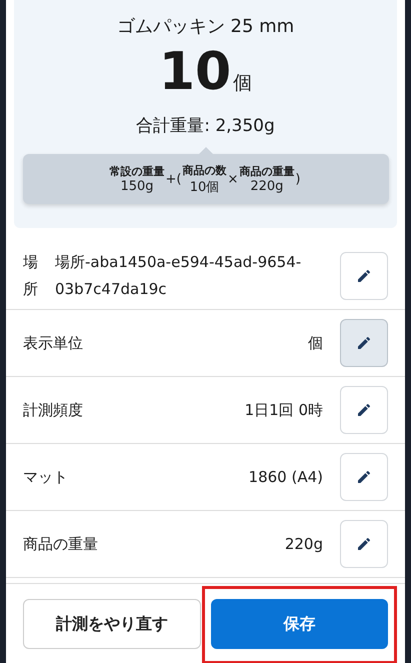  Describe the element at coordinates (205, 126) in the screenshot. I see `total-weight: 合計重量: 2,350g` at that location.